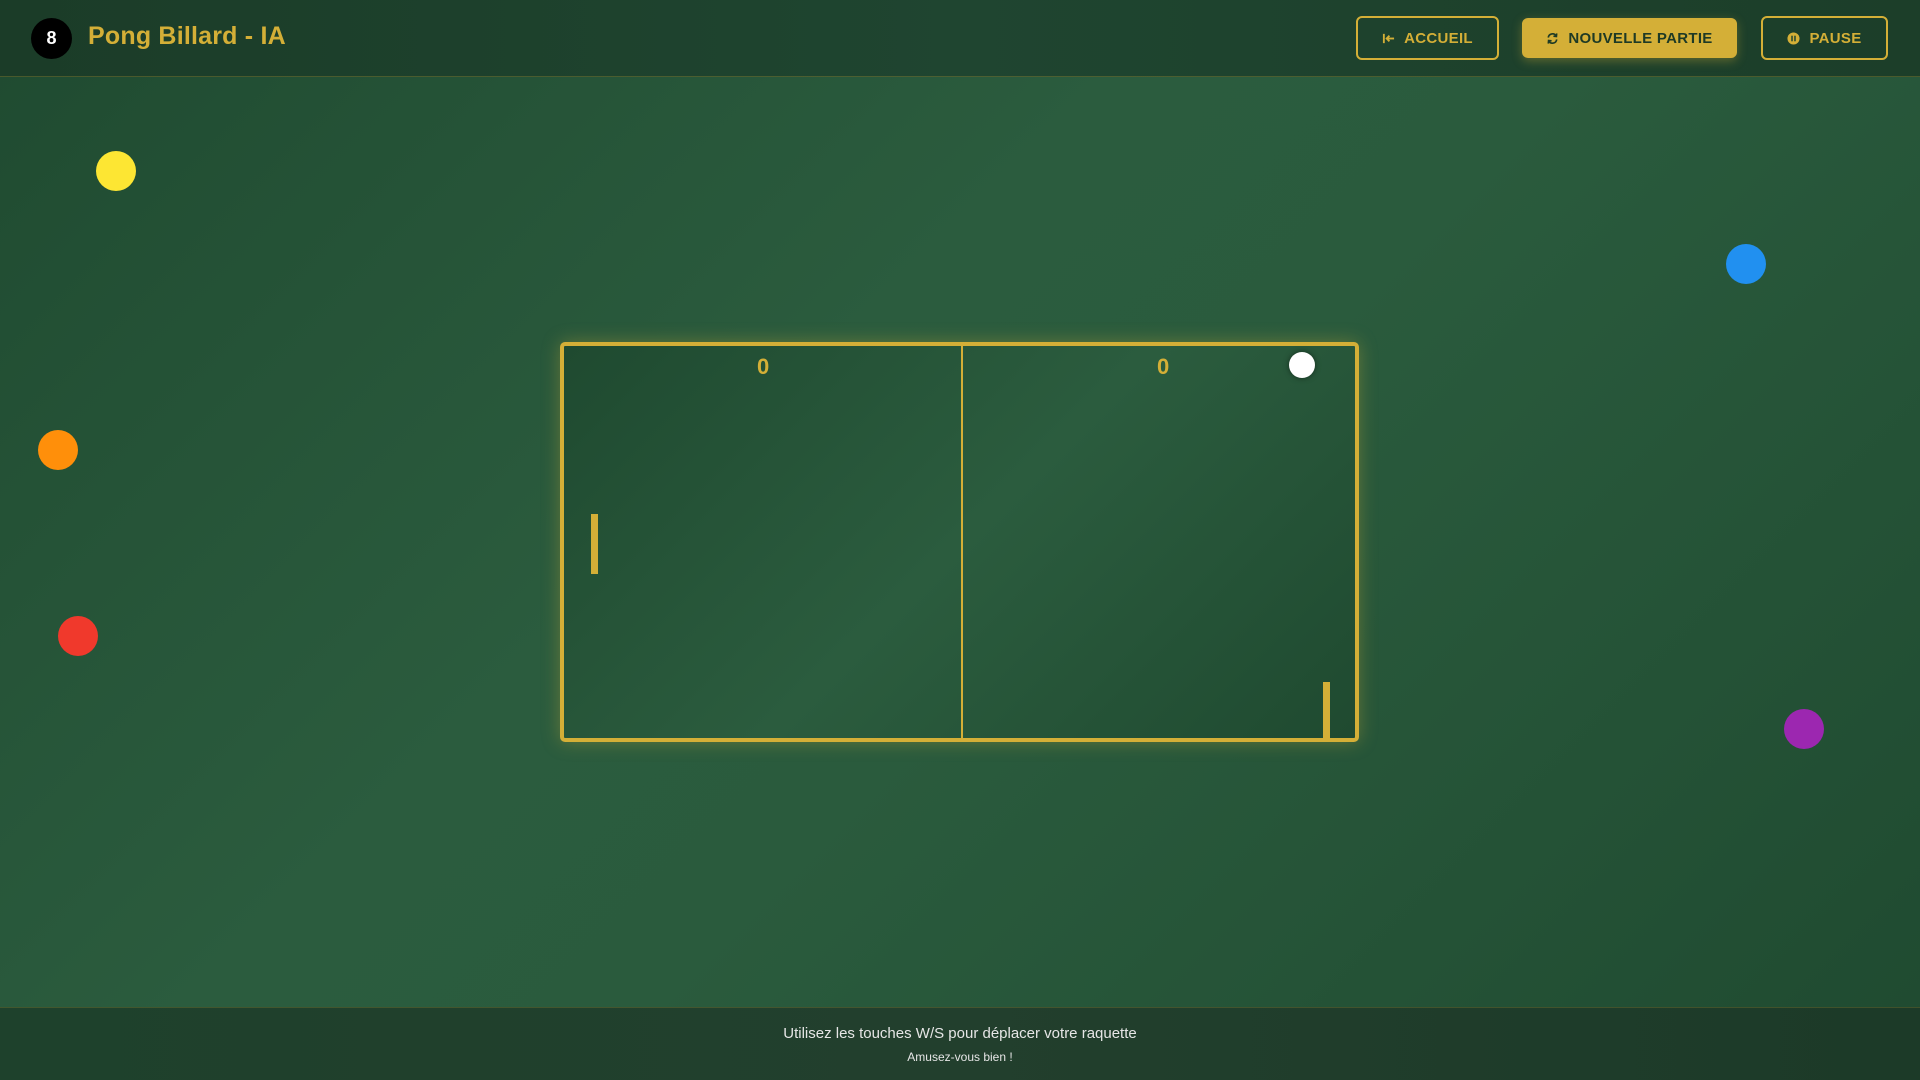 This screenshot has height=1080, width=1920. Describe the element at coordinates (1163, 366) in the screenshot. I see `ai-score: 0` at that location.